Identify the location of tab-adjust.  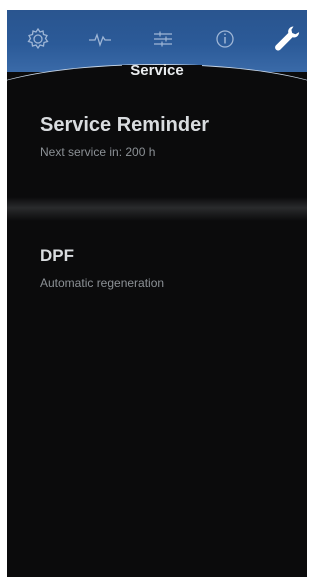
(163, 39).